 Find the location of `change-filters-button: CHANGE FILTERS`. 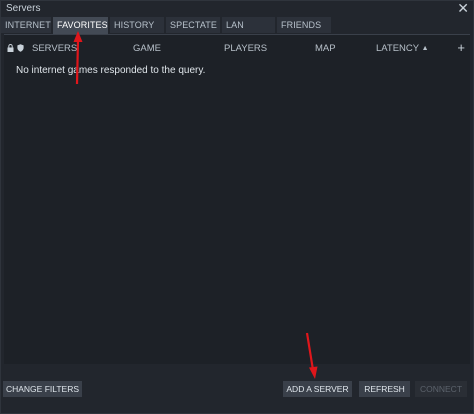

change-filters-button: CHANGE FILTERS is located at coordinates (42, 389).